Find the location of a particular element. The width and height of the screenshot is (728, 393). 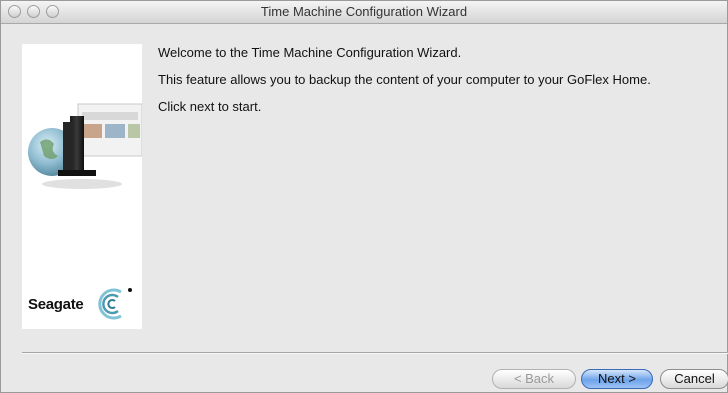

seagate-logo-icon is located at coordinates (115, 304).